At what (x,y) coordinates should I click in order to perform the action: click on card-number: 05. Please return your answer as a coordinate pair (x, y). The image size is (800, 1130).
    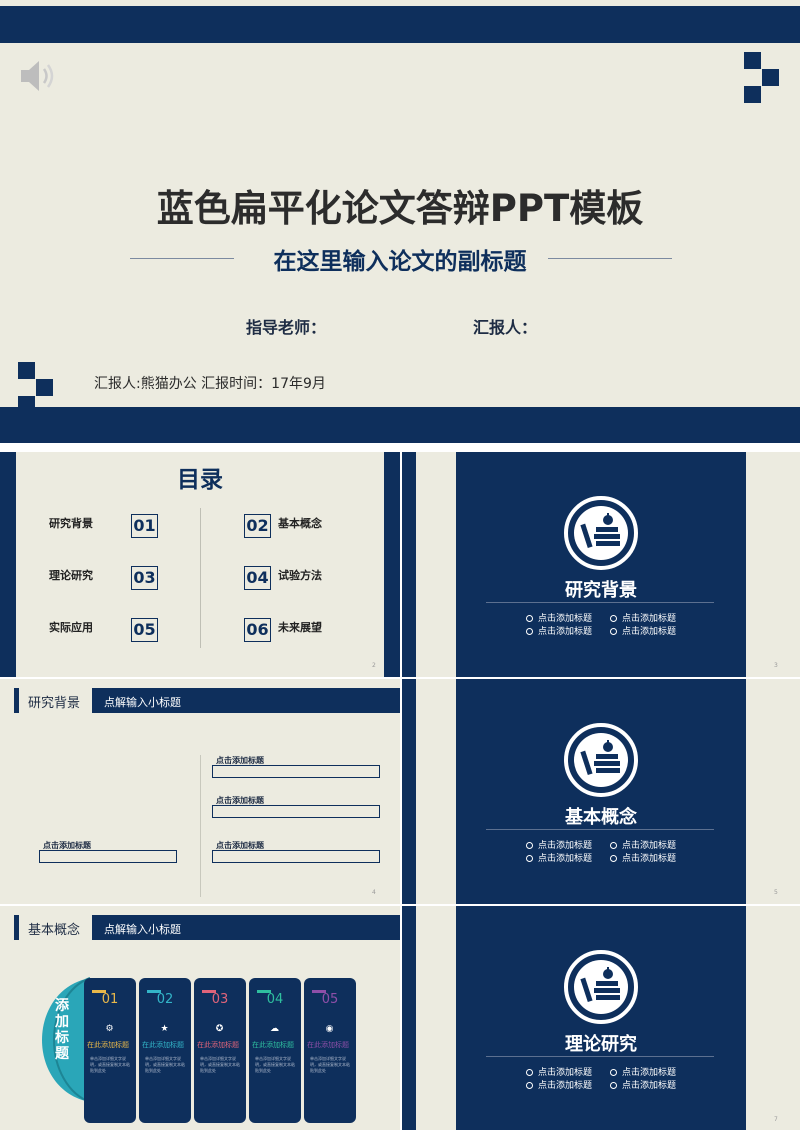
    Looking at the image, I should click on (330, 999).